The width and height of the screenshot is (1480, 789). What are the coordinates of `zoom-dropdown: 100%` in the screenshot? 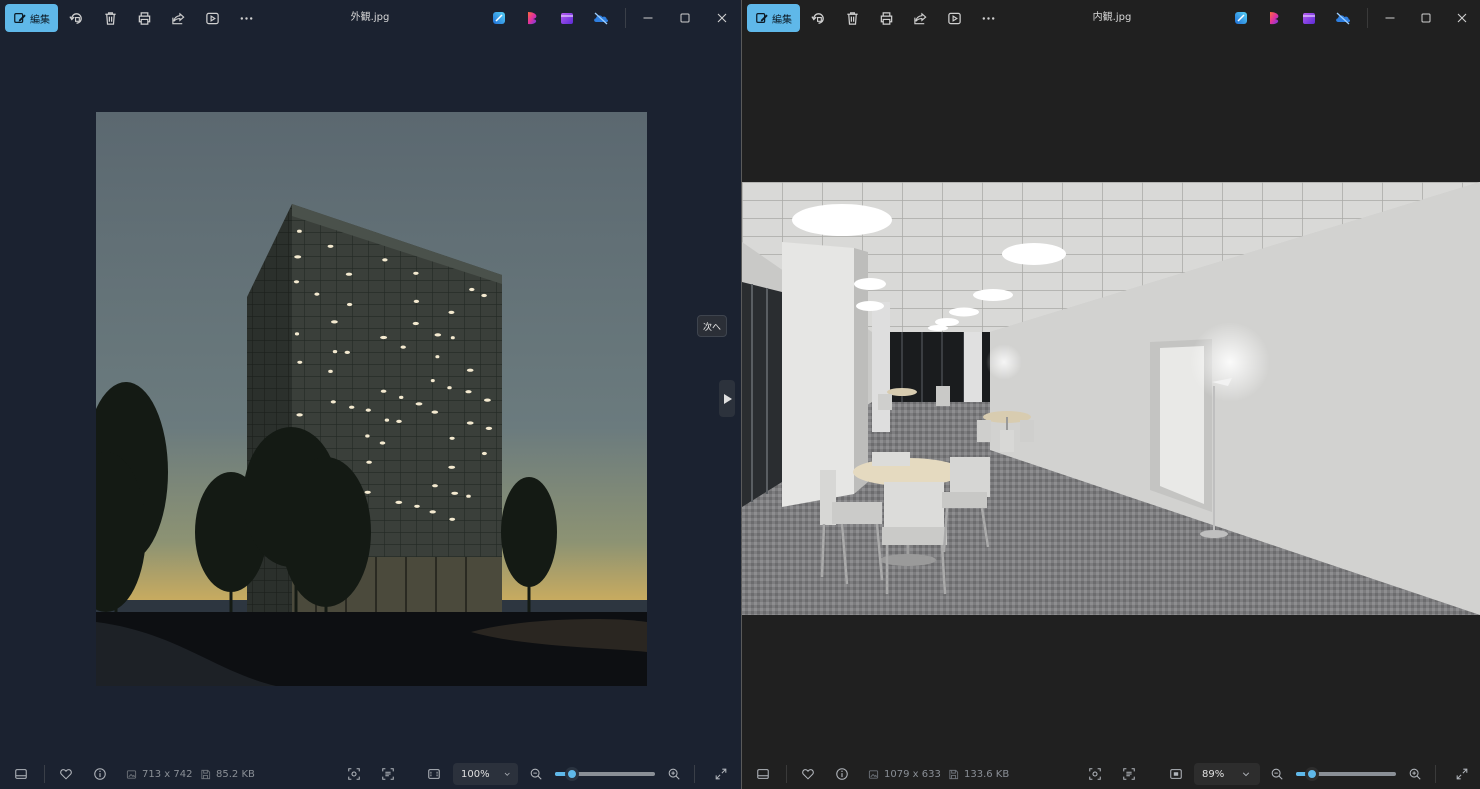 It's located at (485, 774).